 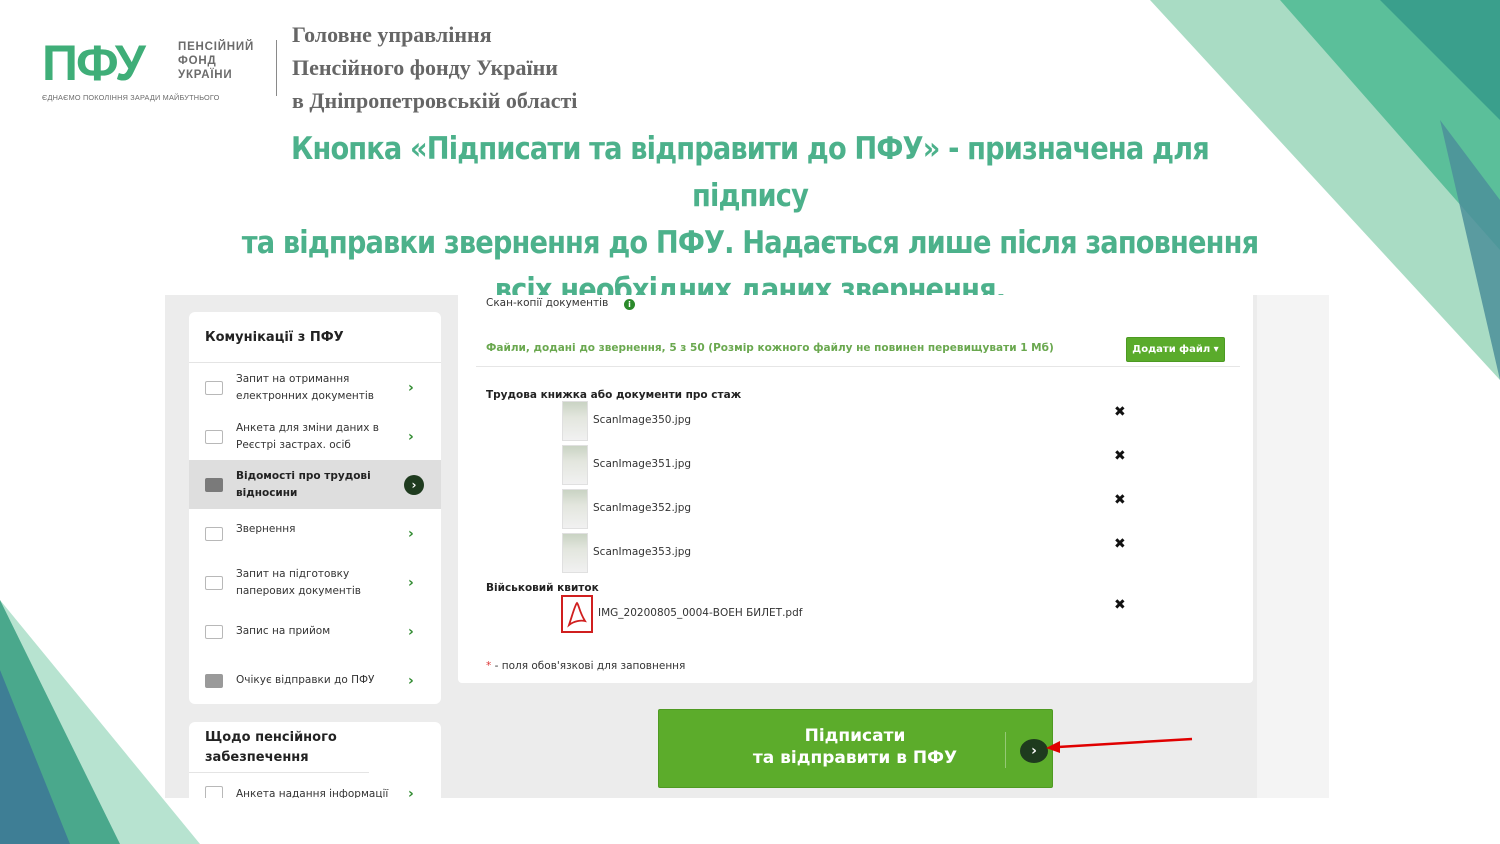 What do you see at coordinates (614, 395) in the screenshot?
I see `group-title-work-record: Трудова книжка або документи про стаж` at bounding box center [614, 395].